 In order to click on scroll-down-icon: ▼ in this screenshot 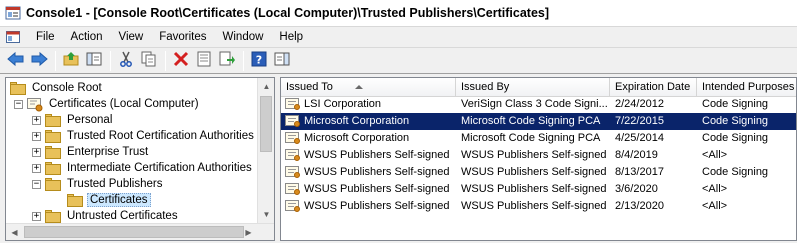, I will do `click(266, 214)`.